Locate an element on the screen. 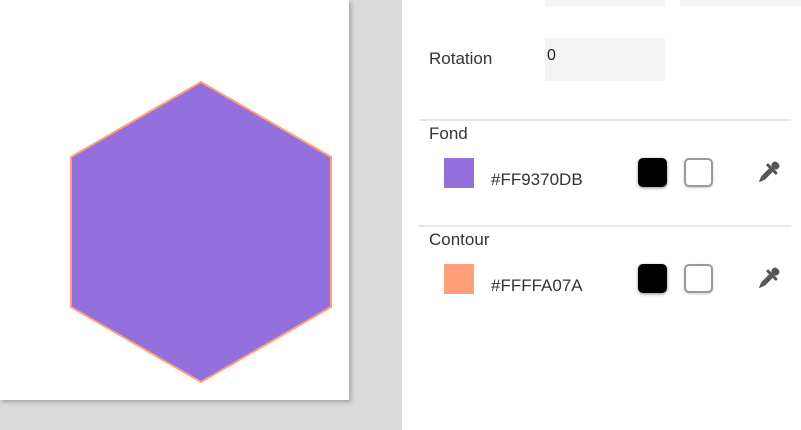  stroke-section-title: Contour is located at coordinates (459, 239).